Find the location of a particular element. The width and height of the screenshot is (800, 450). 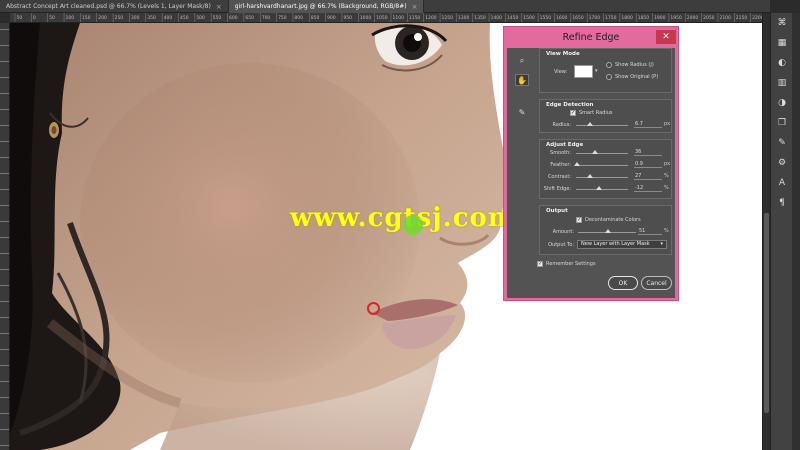

history-icon: ⌘ is located at coordinates (782, 23).